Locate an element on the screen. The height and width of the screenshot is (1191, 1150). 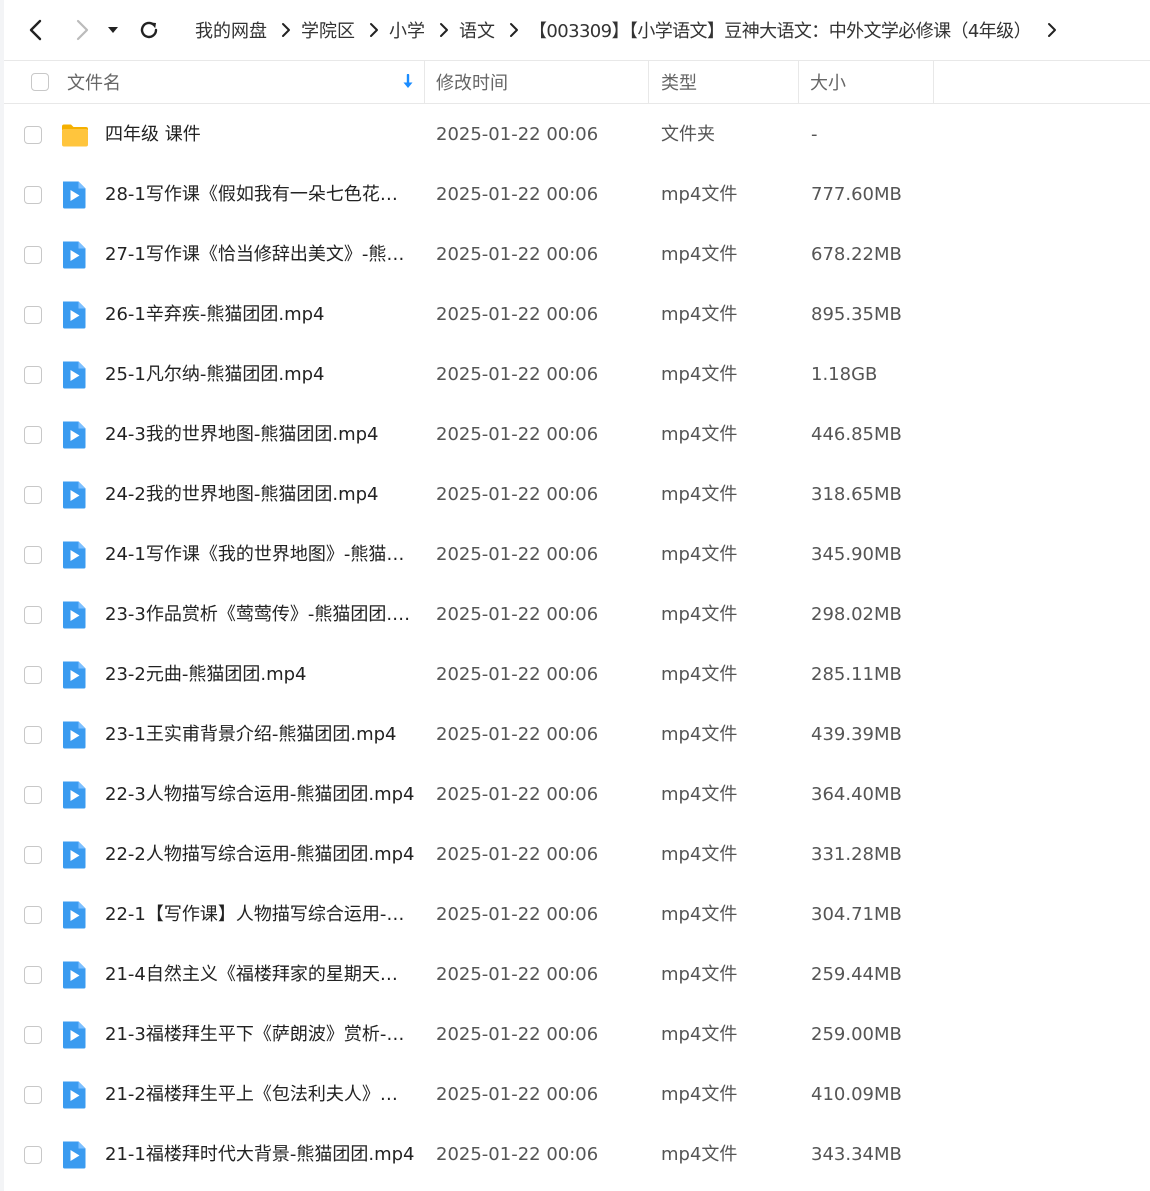
file-name: 27-1写作课《恰当修辞出美文》-熊猫团团.mp4 is located at coordinates (260, 255).